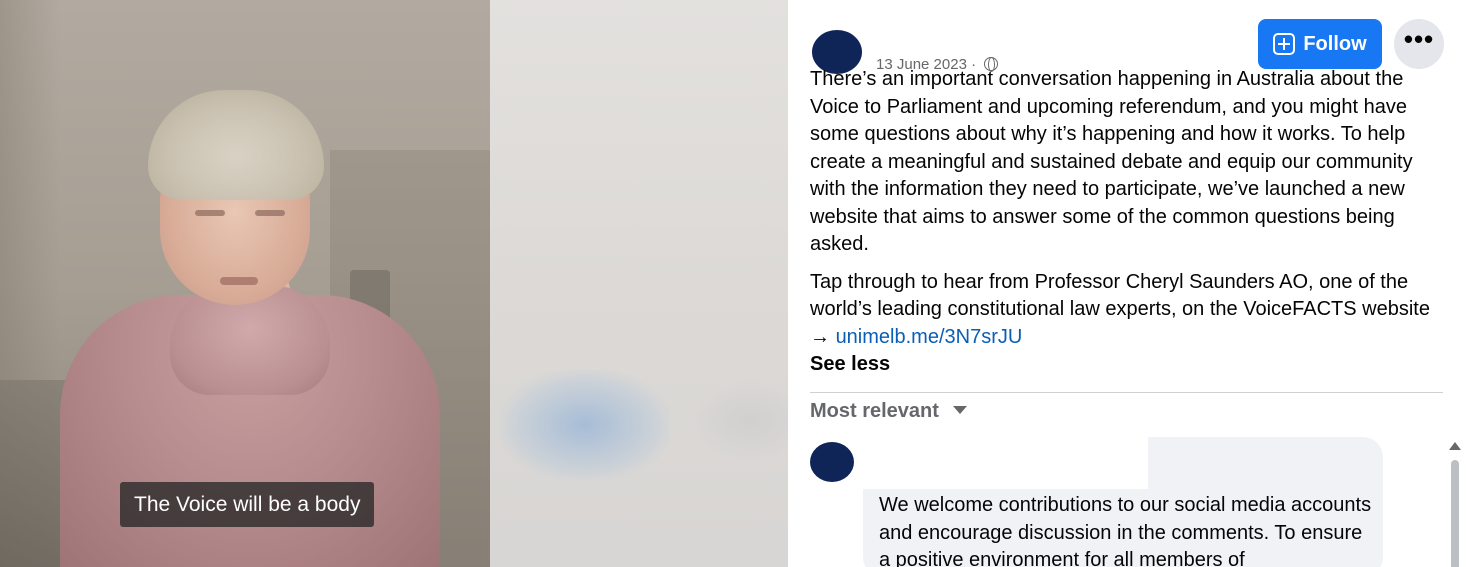  What do you see at coordinates (236, 145) in the screenshot?
I see `speaker-hair` at bounding box center [236, 145].